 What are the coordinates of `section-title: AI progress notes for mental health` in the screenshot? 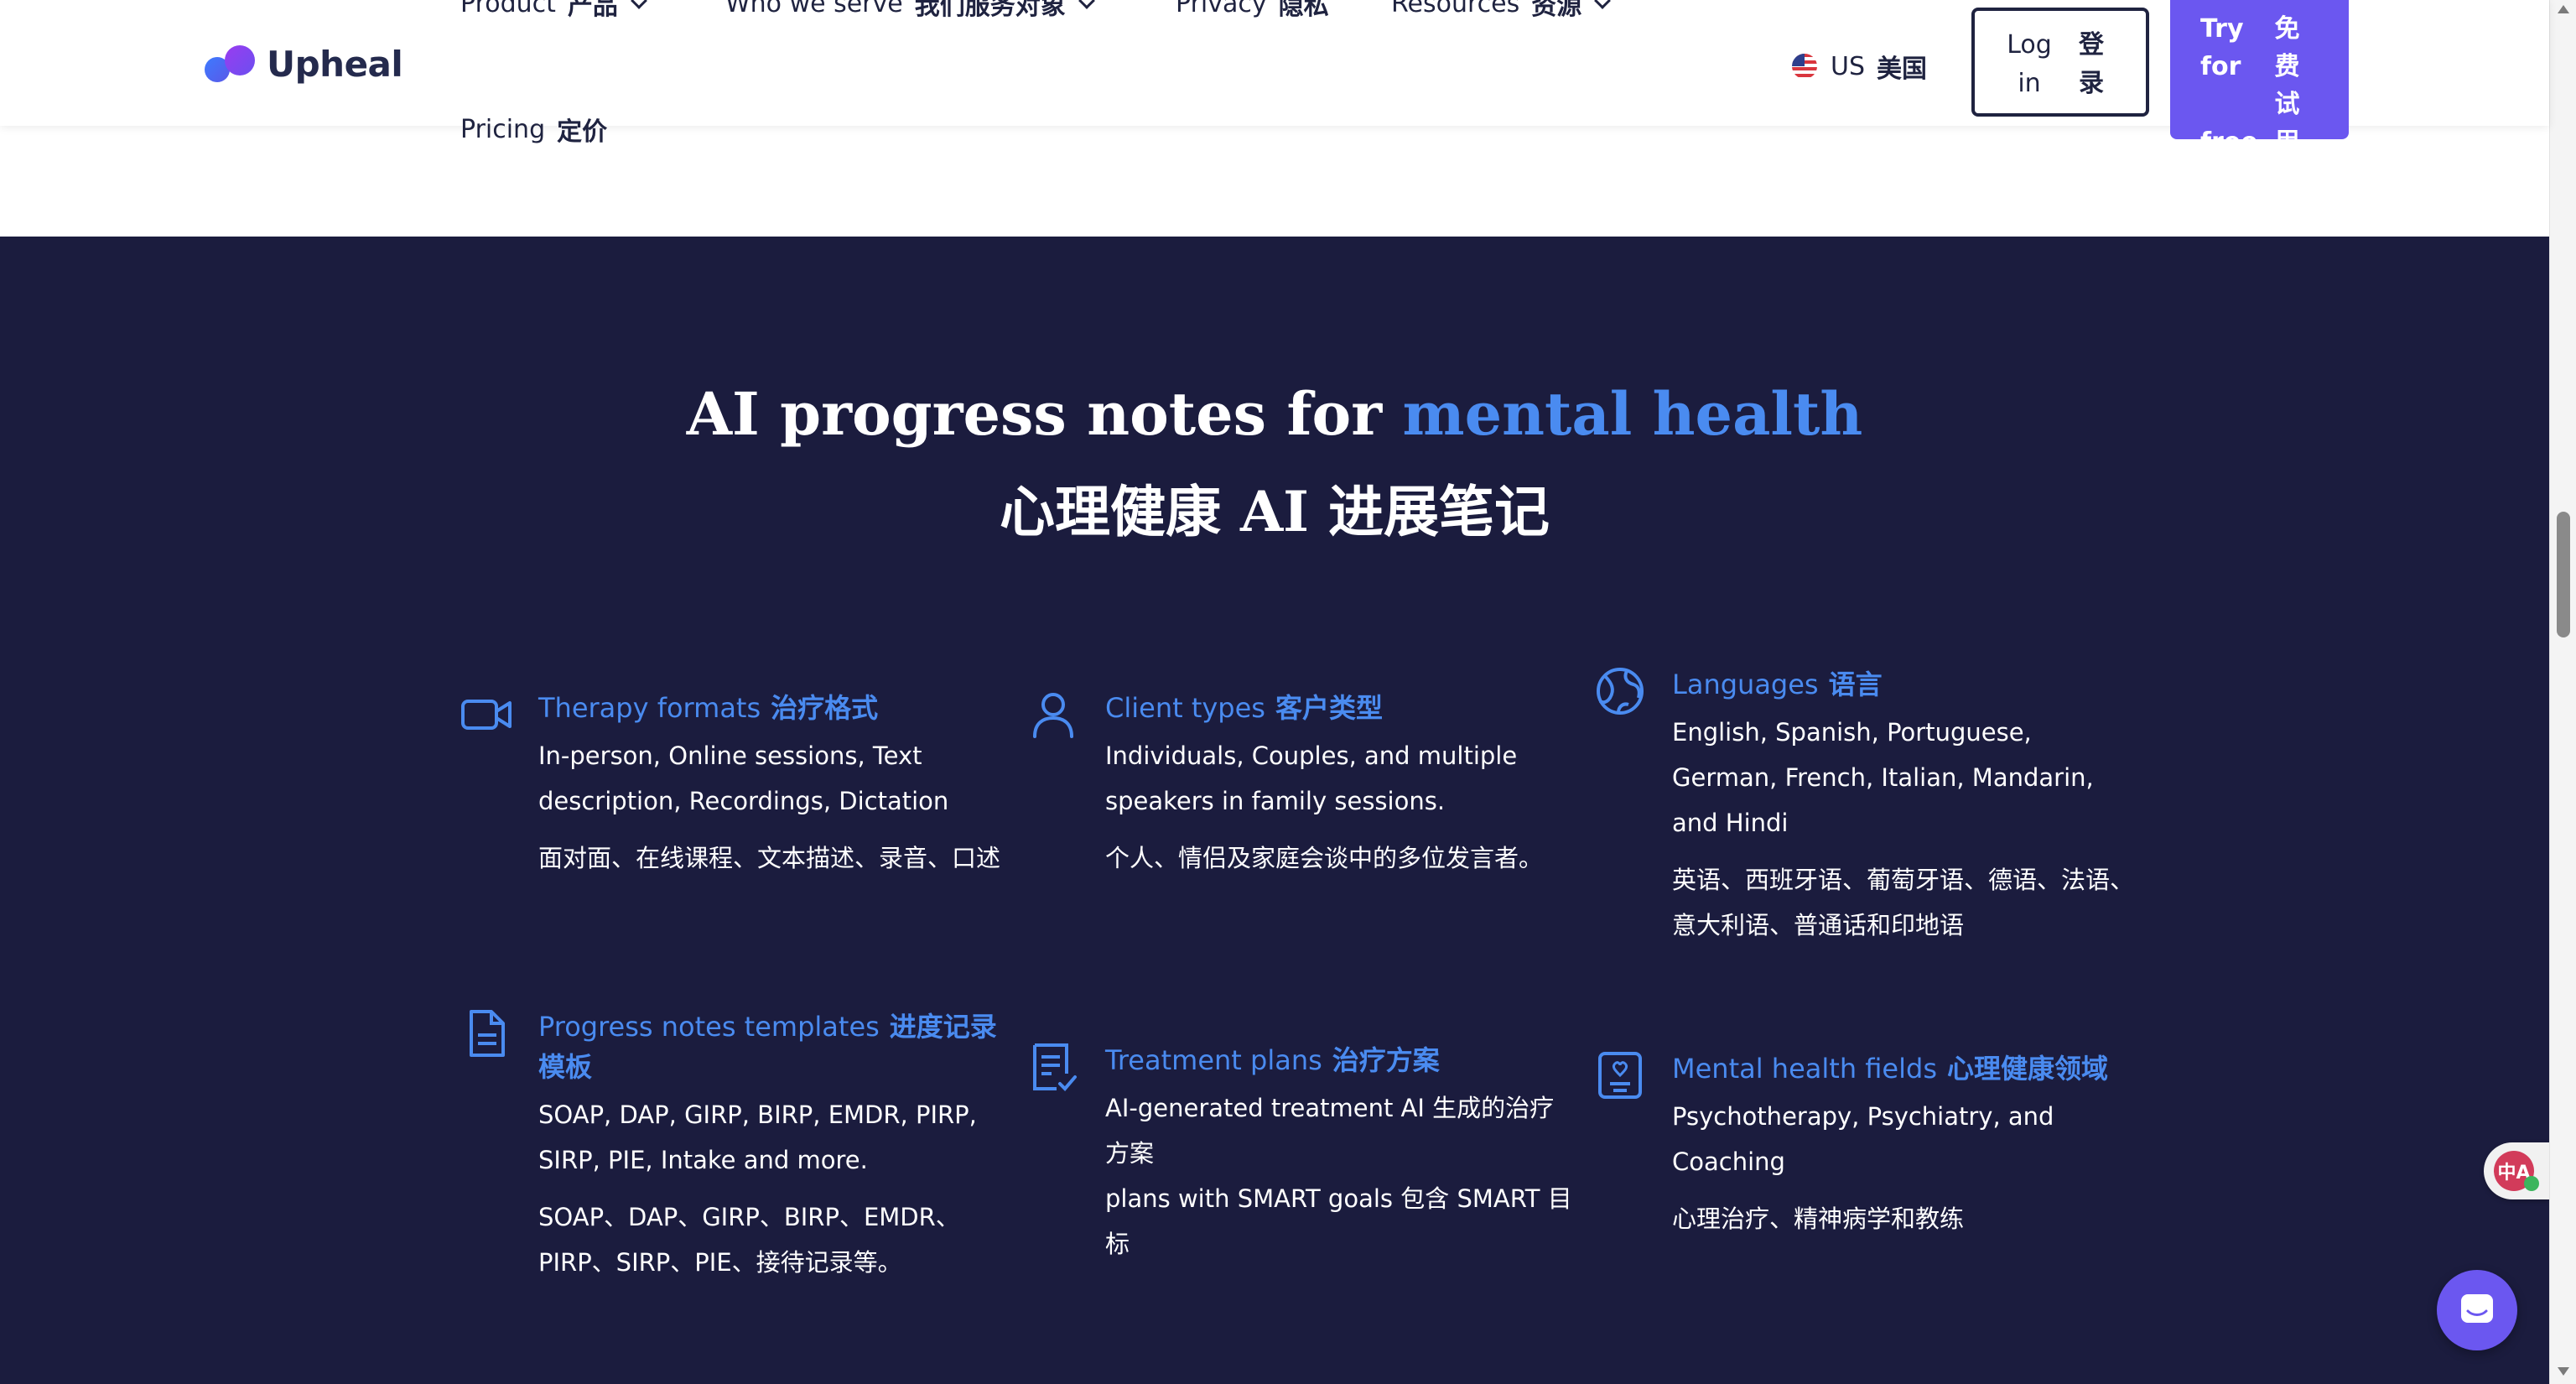 It's located at (1274, 414).